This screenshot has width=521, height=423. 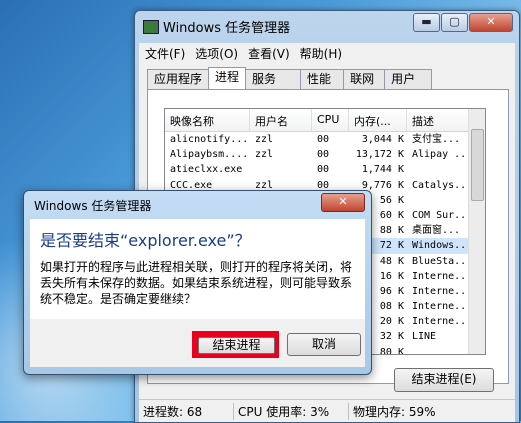 I want to click on dialog-close-button: ✕, so click(x=343, y=202).